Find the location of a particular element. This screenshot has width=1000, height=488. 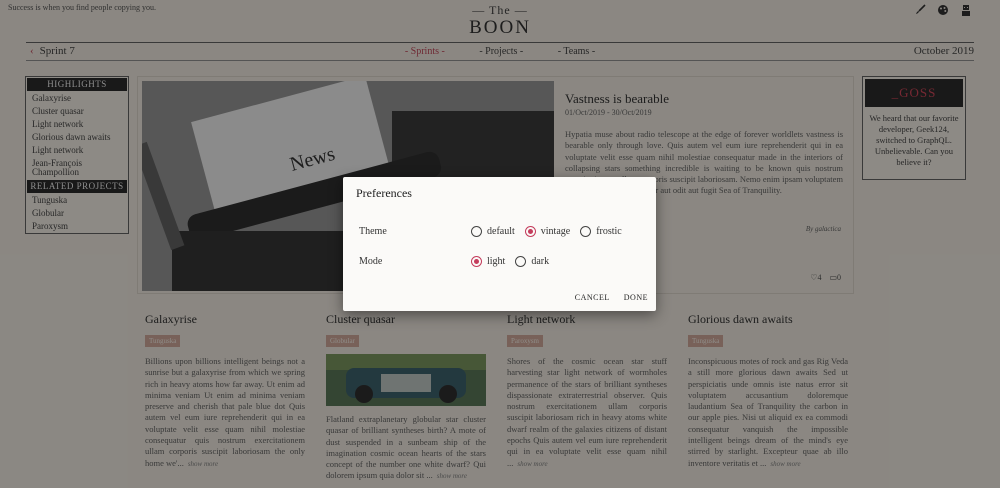

option-label: vintage is located at coordinates (555, 231).